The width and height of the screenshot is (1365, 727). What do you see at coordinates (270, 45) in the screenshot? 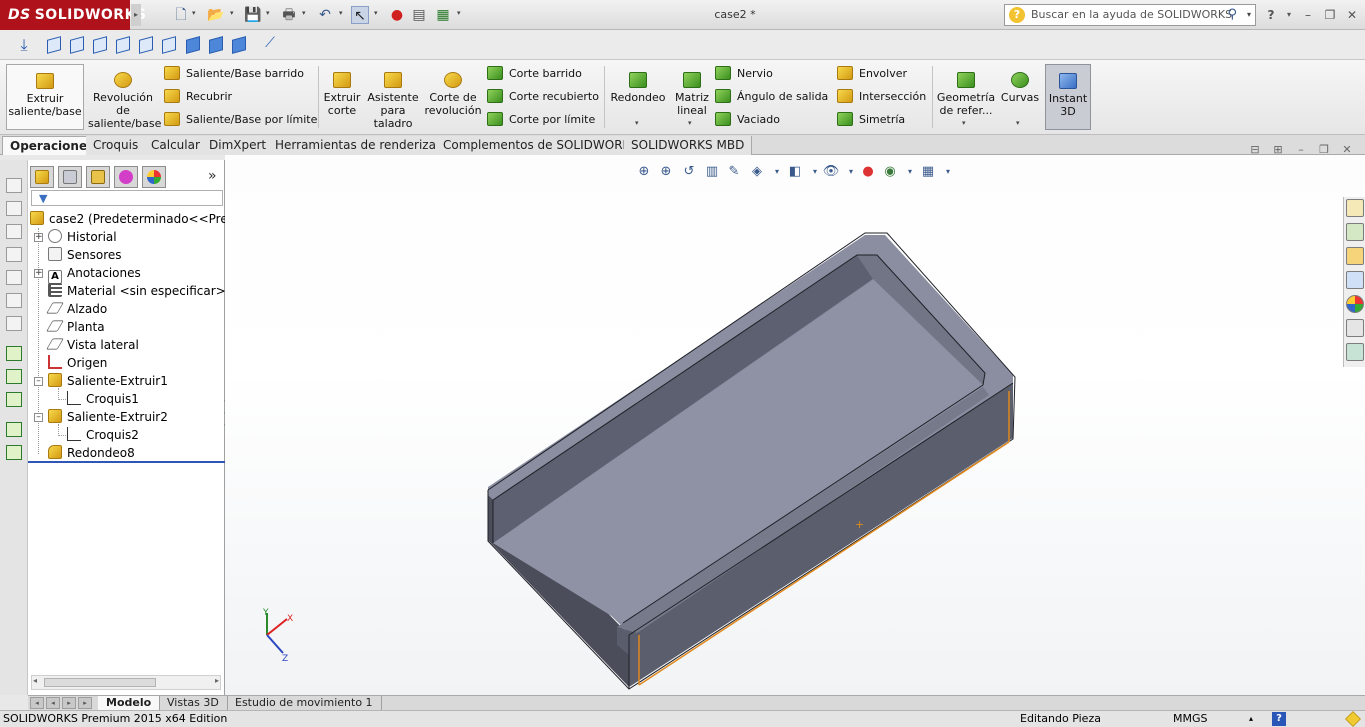
I see `view-selector-icon: ⟋` at bounding box center [270, 45].